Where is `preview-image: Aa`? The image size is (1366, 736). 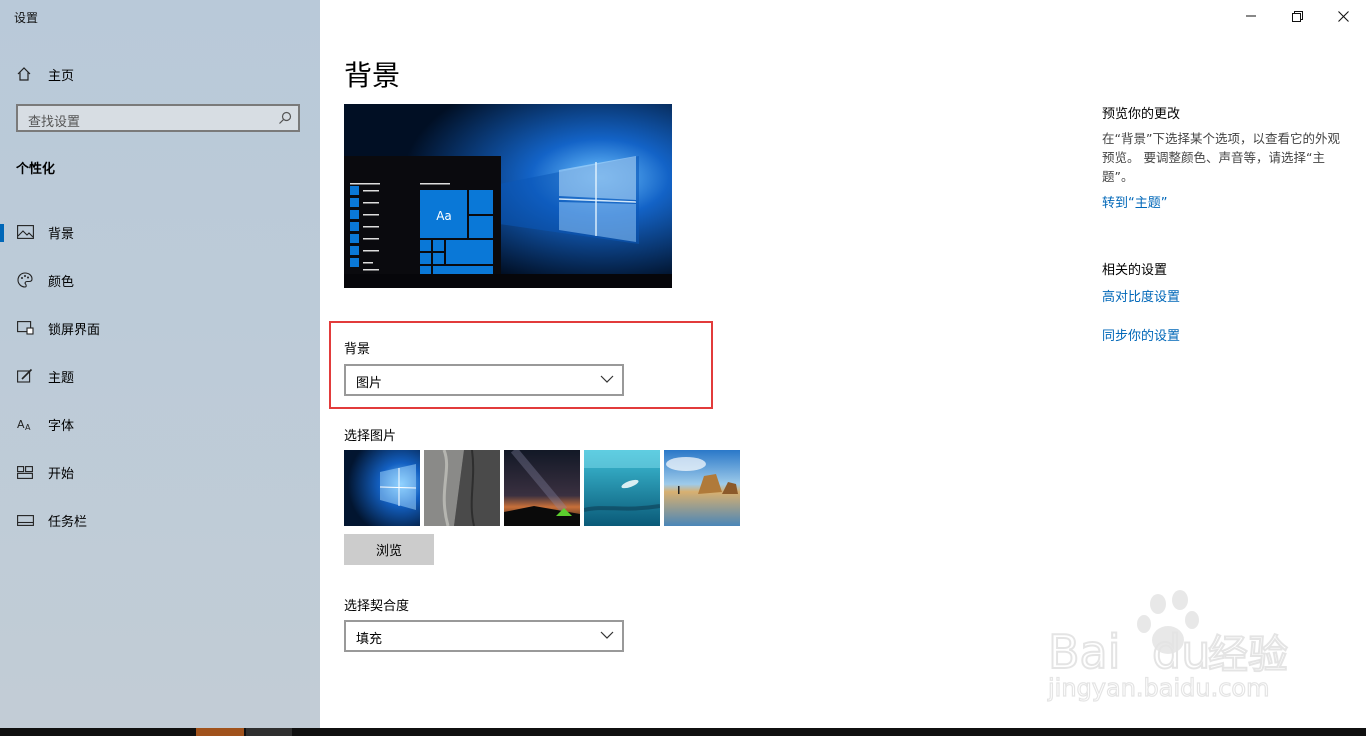
preview-image: Aa is located at coordinates (508, 196).